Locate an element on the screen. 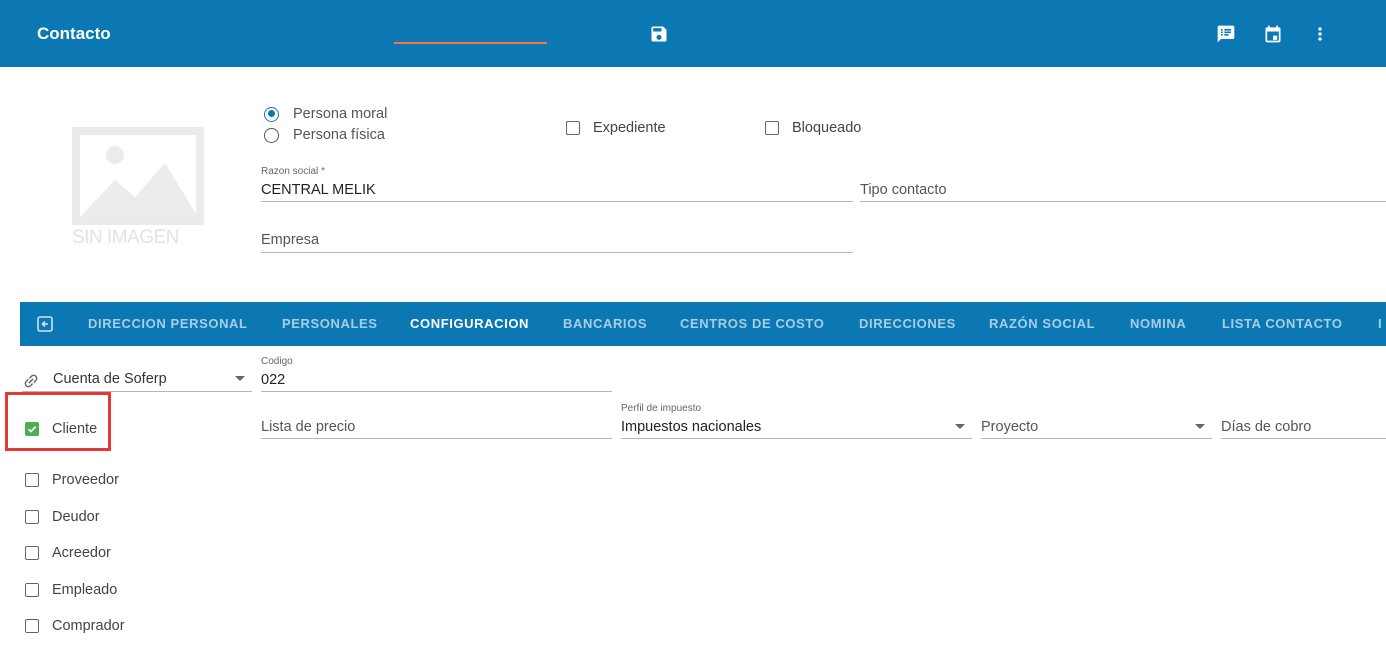 This screenshot has width=1386, height=652. field-placeholder: Tipo contacto is located at coordinates (903, 190).